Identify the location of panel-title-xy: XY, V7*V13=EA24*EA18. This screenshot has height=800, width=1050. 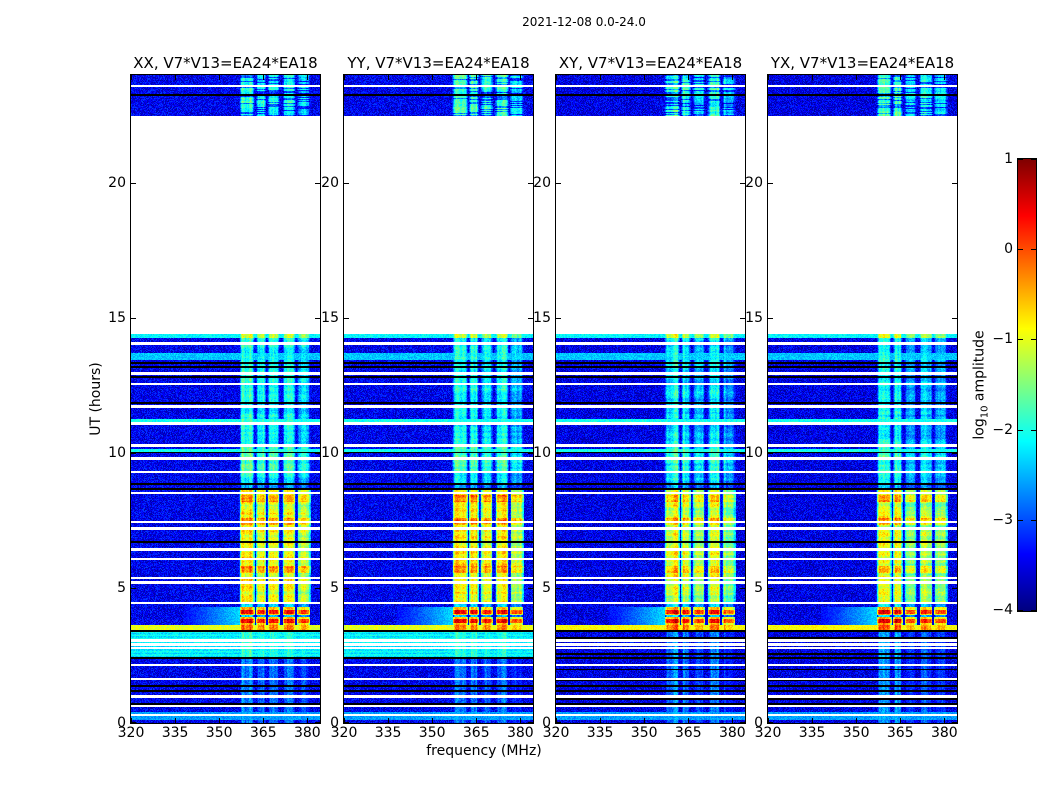
(650, 63).